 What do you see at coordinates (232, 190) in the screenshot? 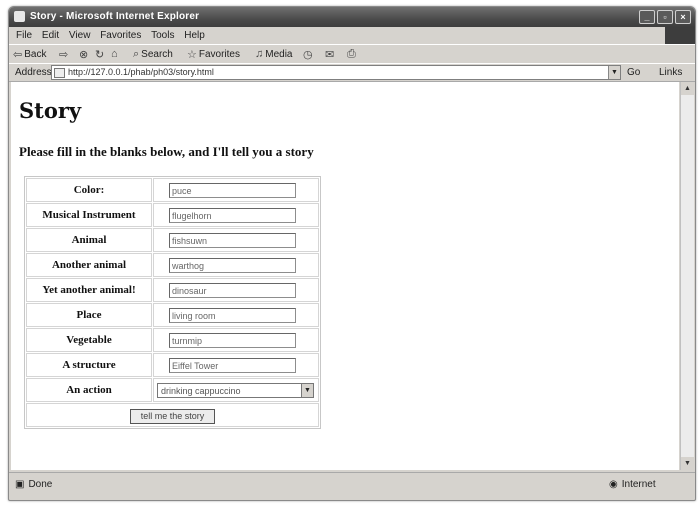
I see `color-input: puce` at bounding box center [232, 190].